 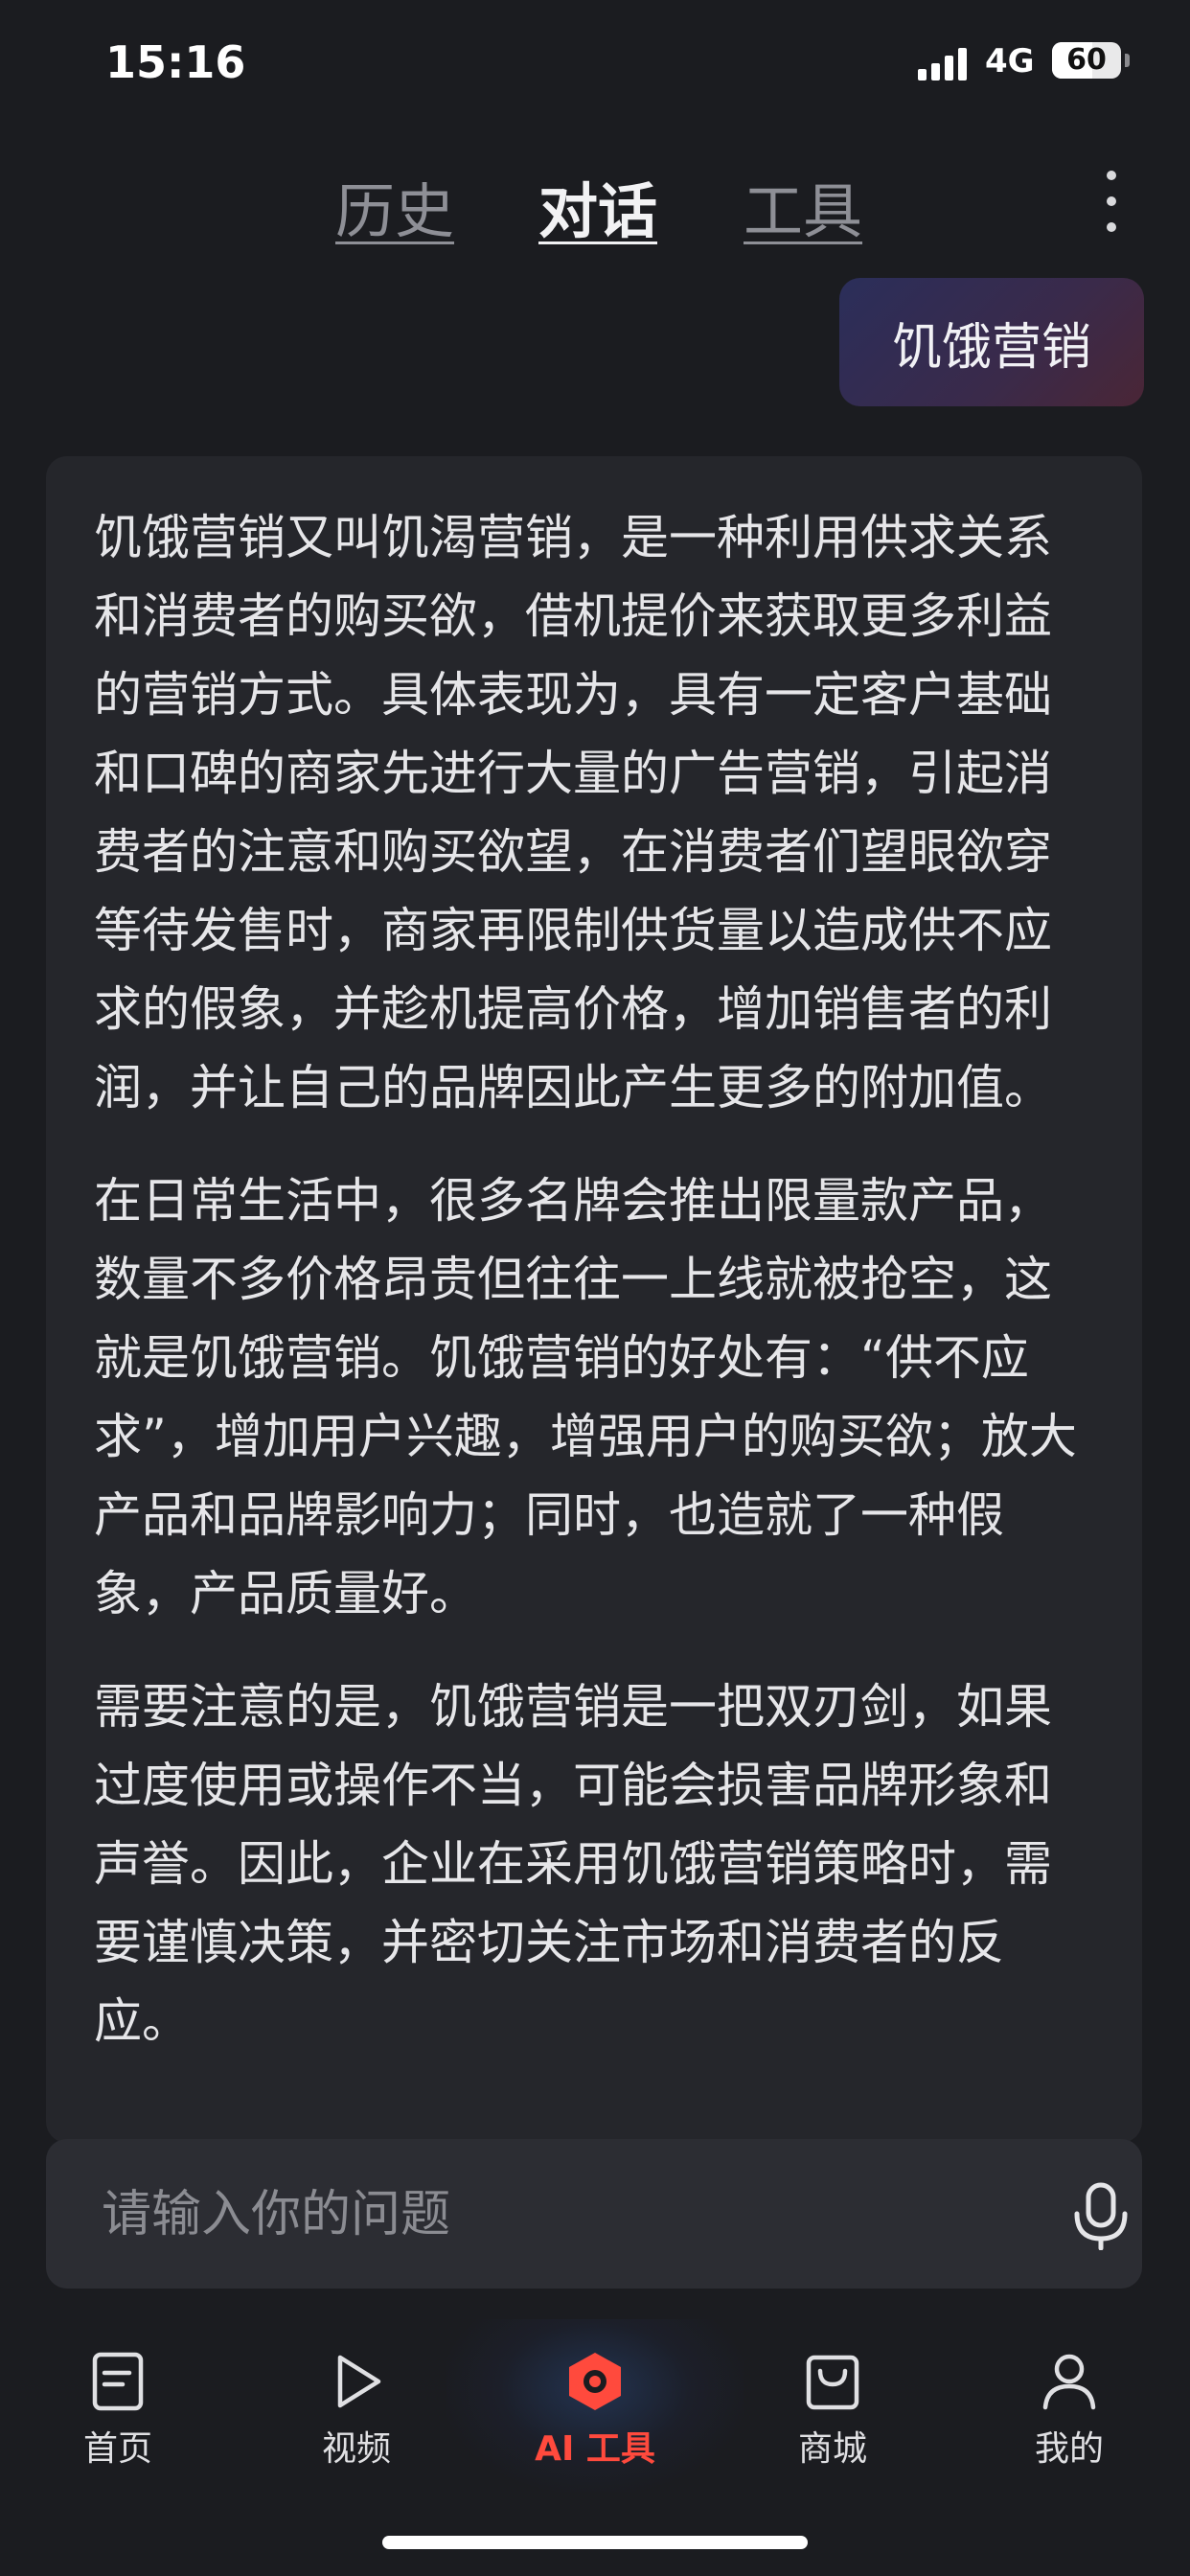 What do you see at coordinates (595, 2542) in the screenshot?
I see `home-indicator` at bounding box center [595, 2542].